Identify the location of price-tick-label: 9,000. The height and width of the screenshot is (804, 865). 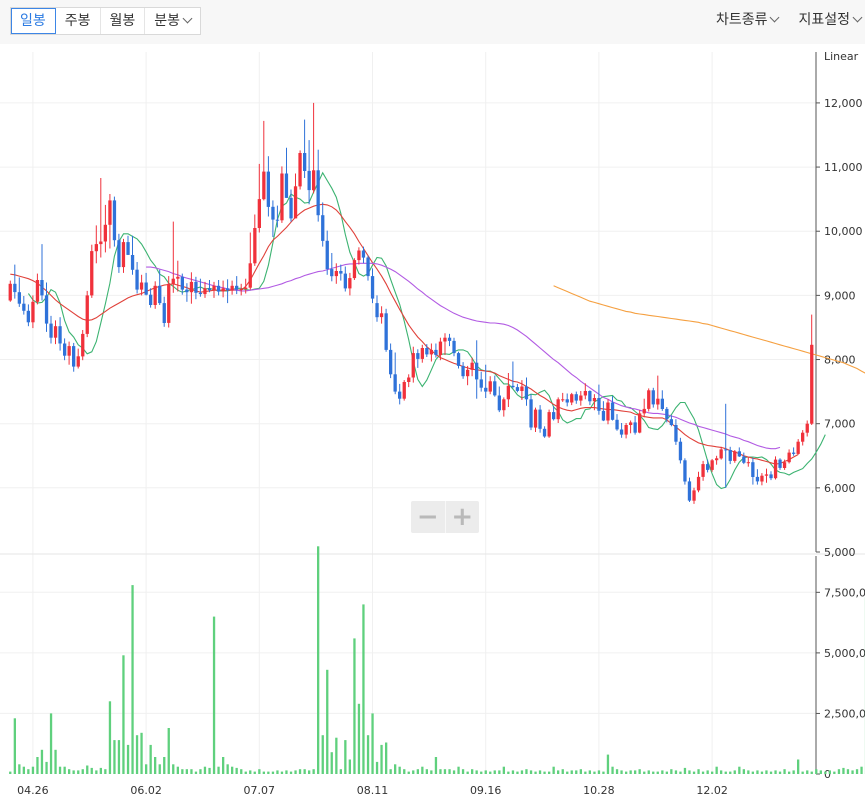
(840, 295).